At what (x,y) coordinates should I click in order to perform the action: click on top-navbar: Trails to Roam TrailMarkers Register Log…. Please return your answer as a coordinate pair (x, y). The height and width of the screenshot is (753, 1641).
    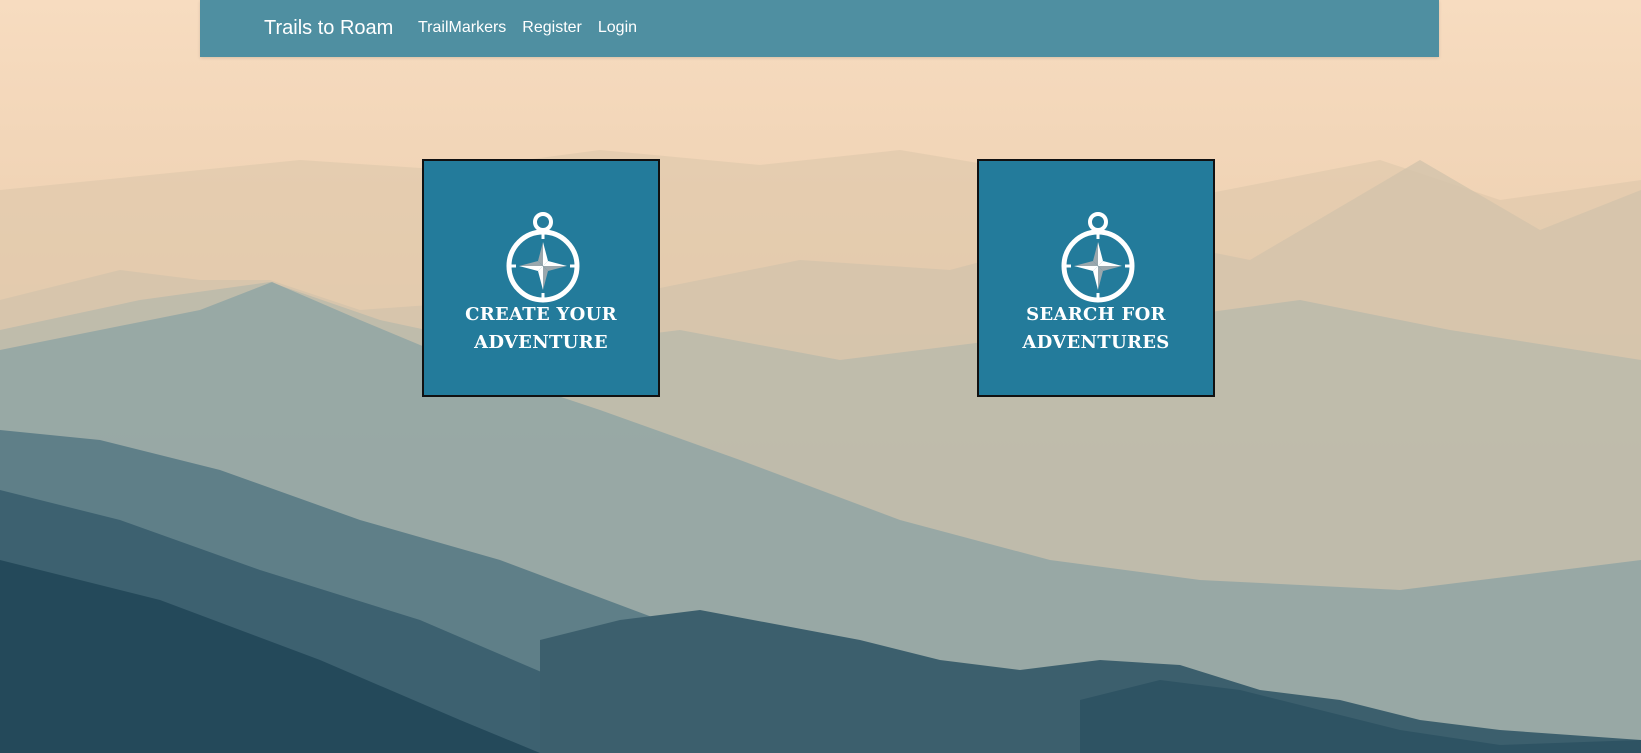
    Looking at the image, I should click on (819, 28).